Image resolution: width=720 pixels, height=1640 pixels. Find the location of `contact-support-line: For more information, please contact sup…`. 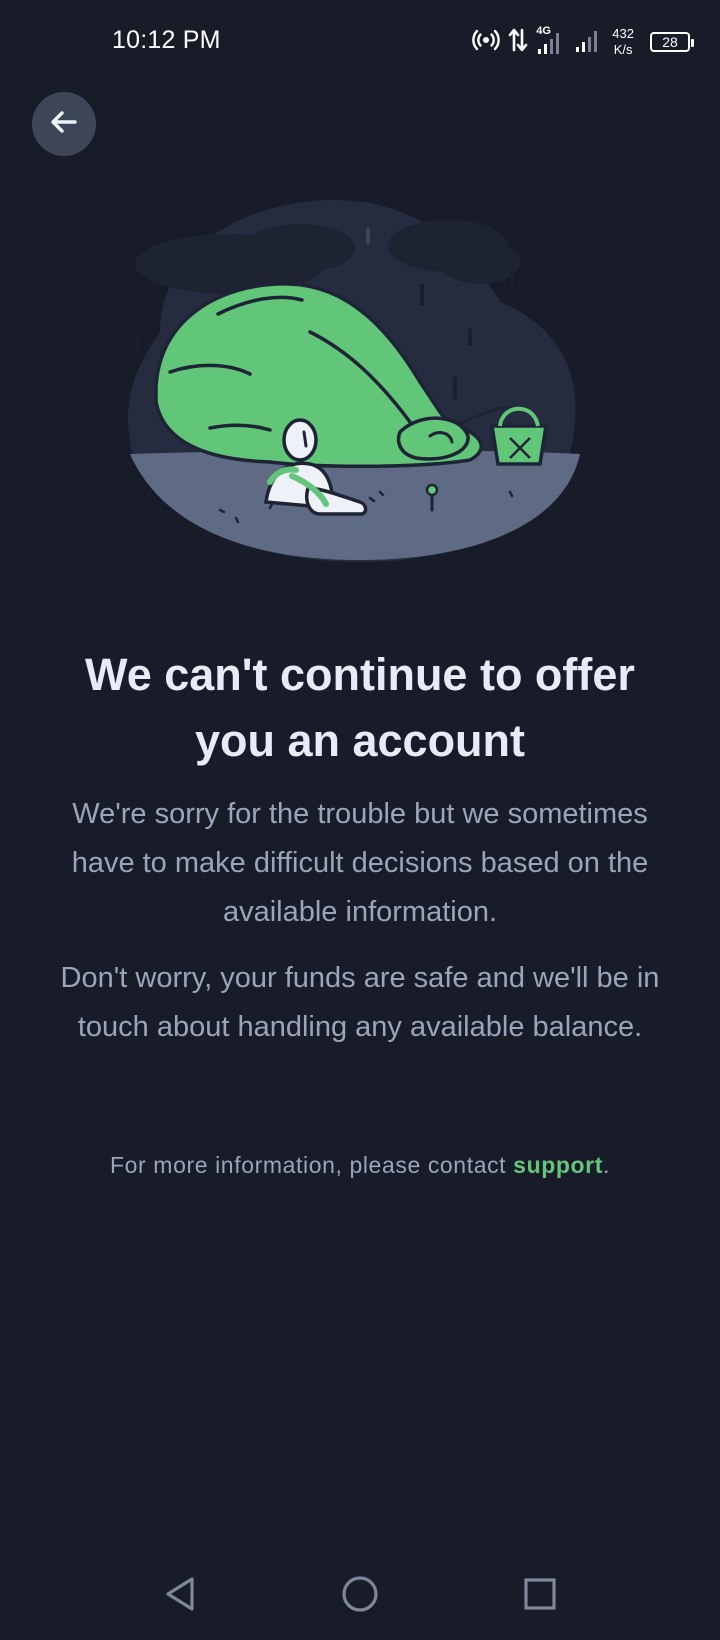

contact-support-line: For more information, please contact sup… is located at coordinates (360, 1165).